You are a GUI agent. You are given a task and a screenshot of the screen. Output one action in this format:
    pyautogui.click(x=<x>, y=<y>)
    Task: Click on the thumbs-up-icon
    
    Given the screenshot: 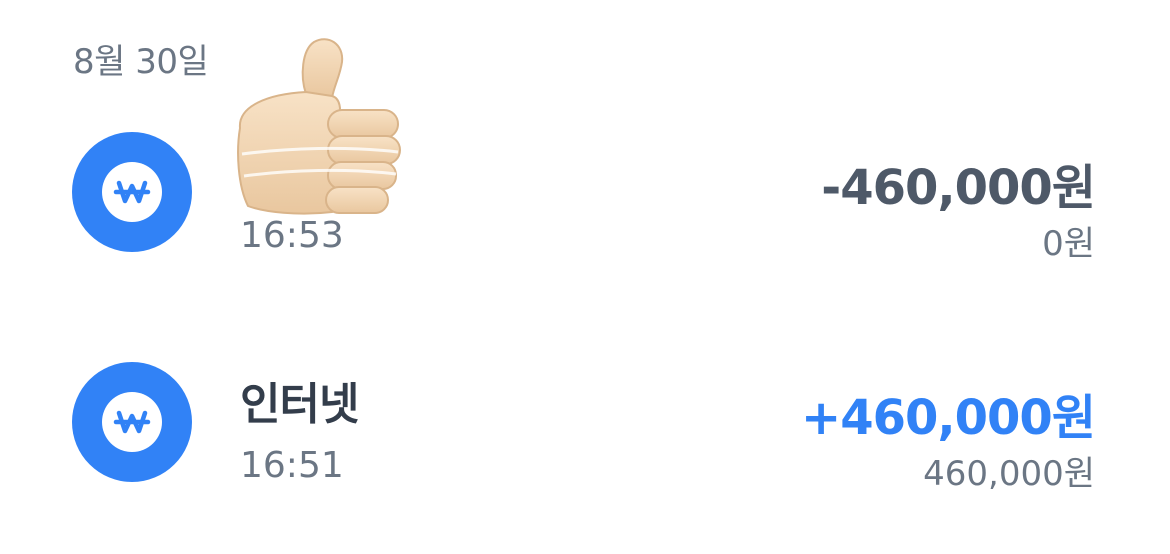 What is the action you would take?
    pyautogui.click(x=318, y=131)
    